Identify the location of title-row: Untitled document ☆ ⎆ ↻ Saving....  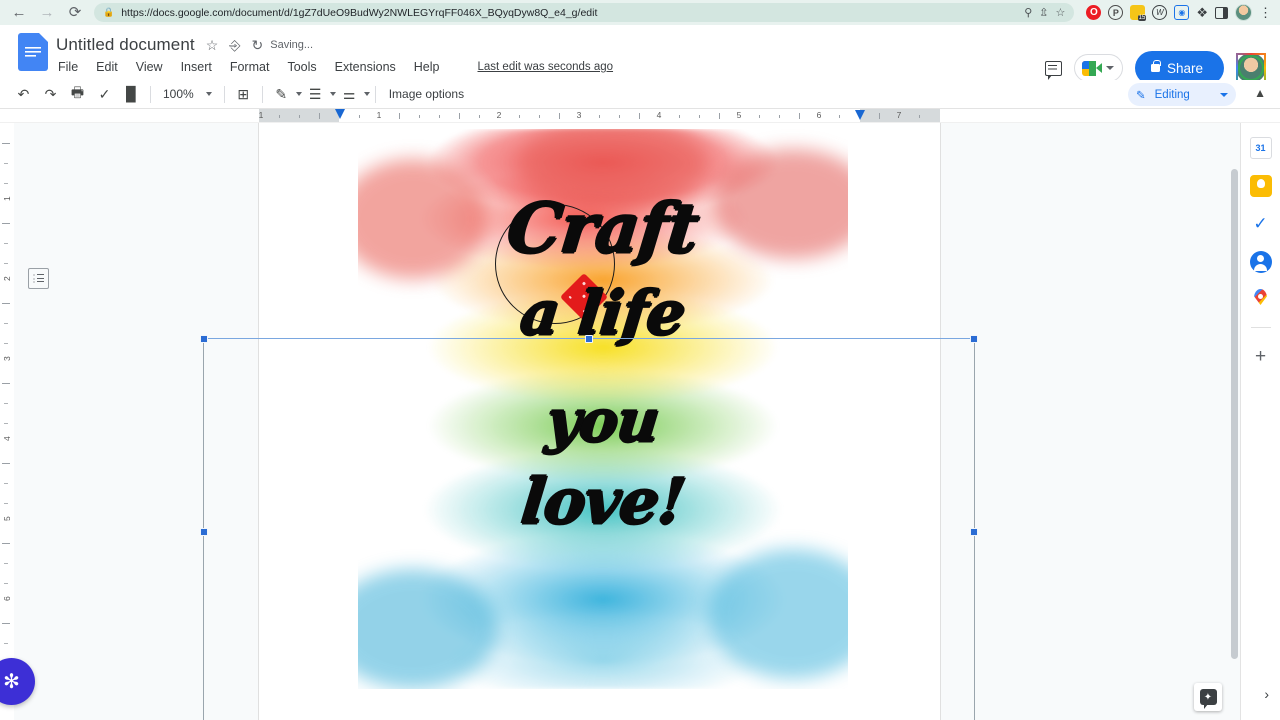
(334, 45).